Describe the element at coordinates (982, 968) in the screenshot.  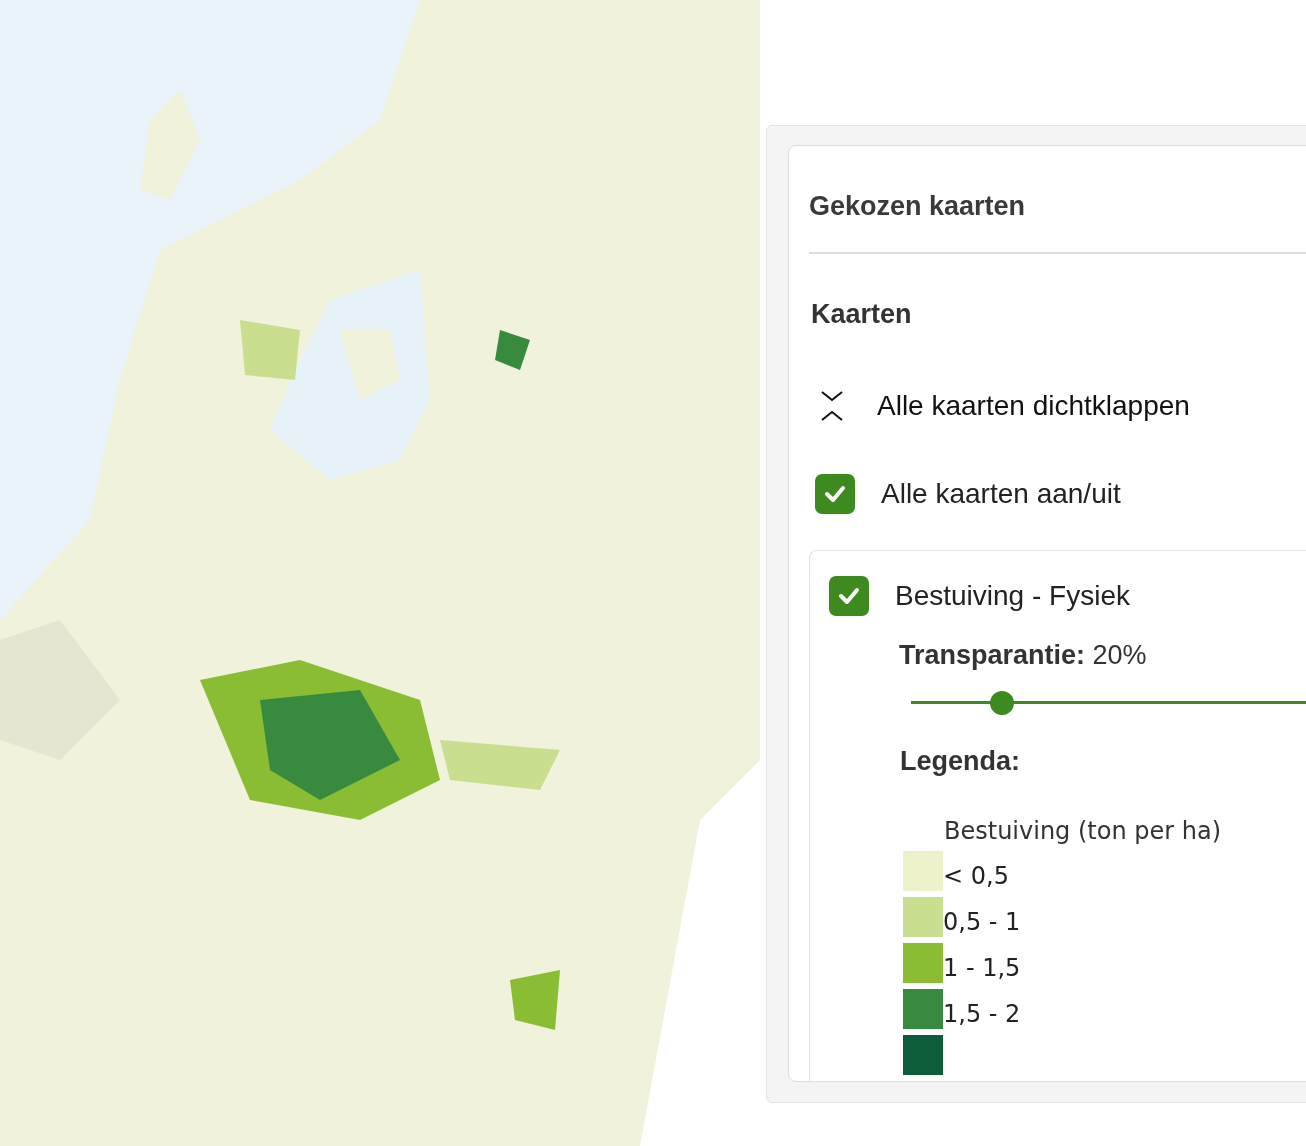
I see `legend-label: 1 - 1,5` at that location.